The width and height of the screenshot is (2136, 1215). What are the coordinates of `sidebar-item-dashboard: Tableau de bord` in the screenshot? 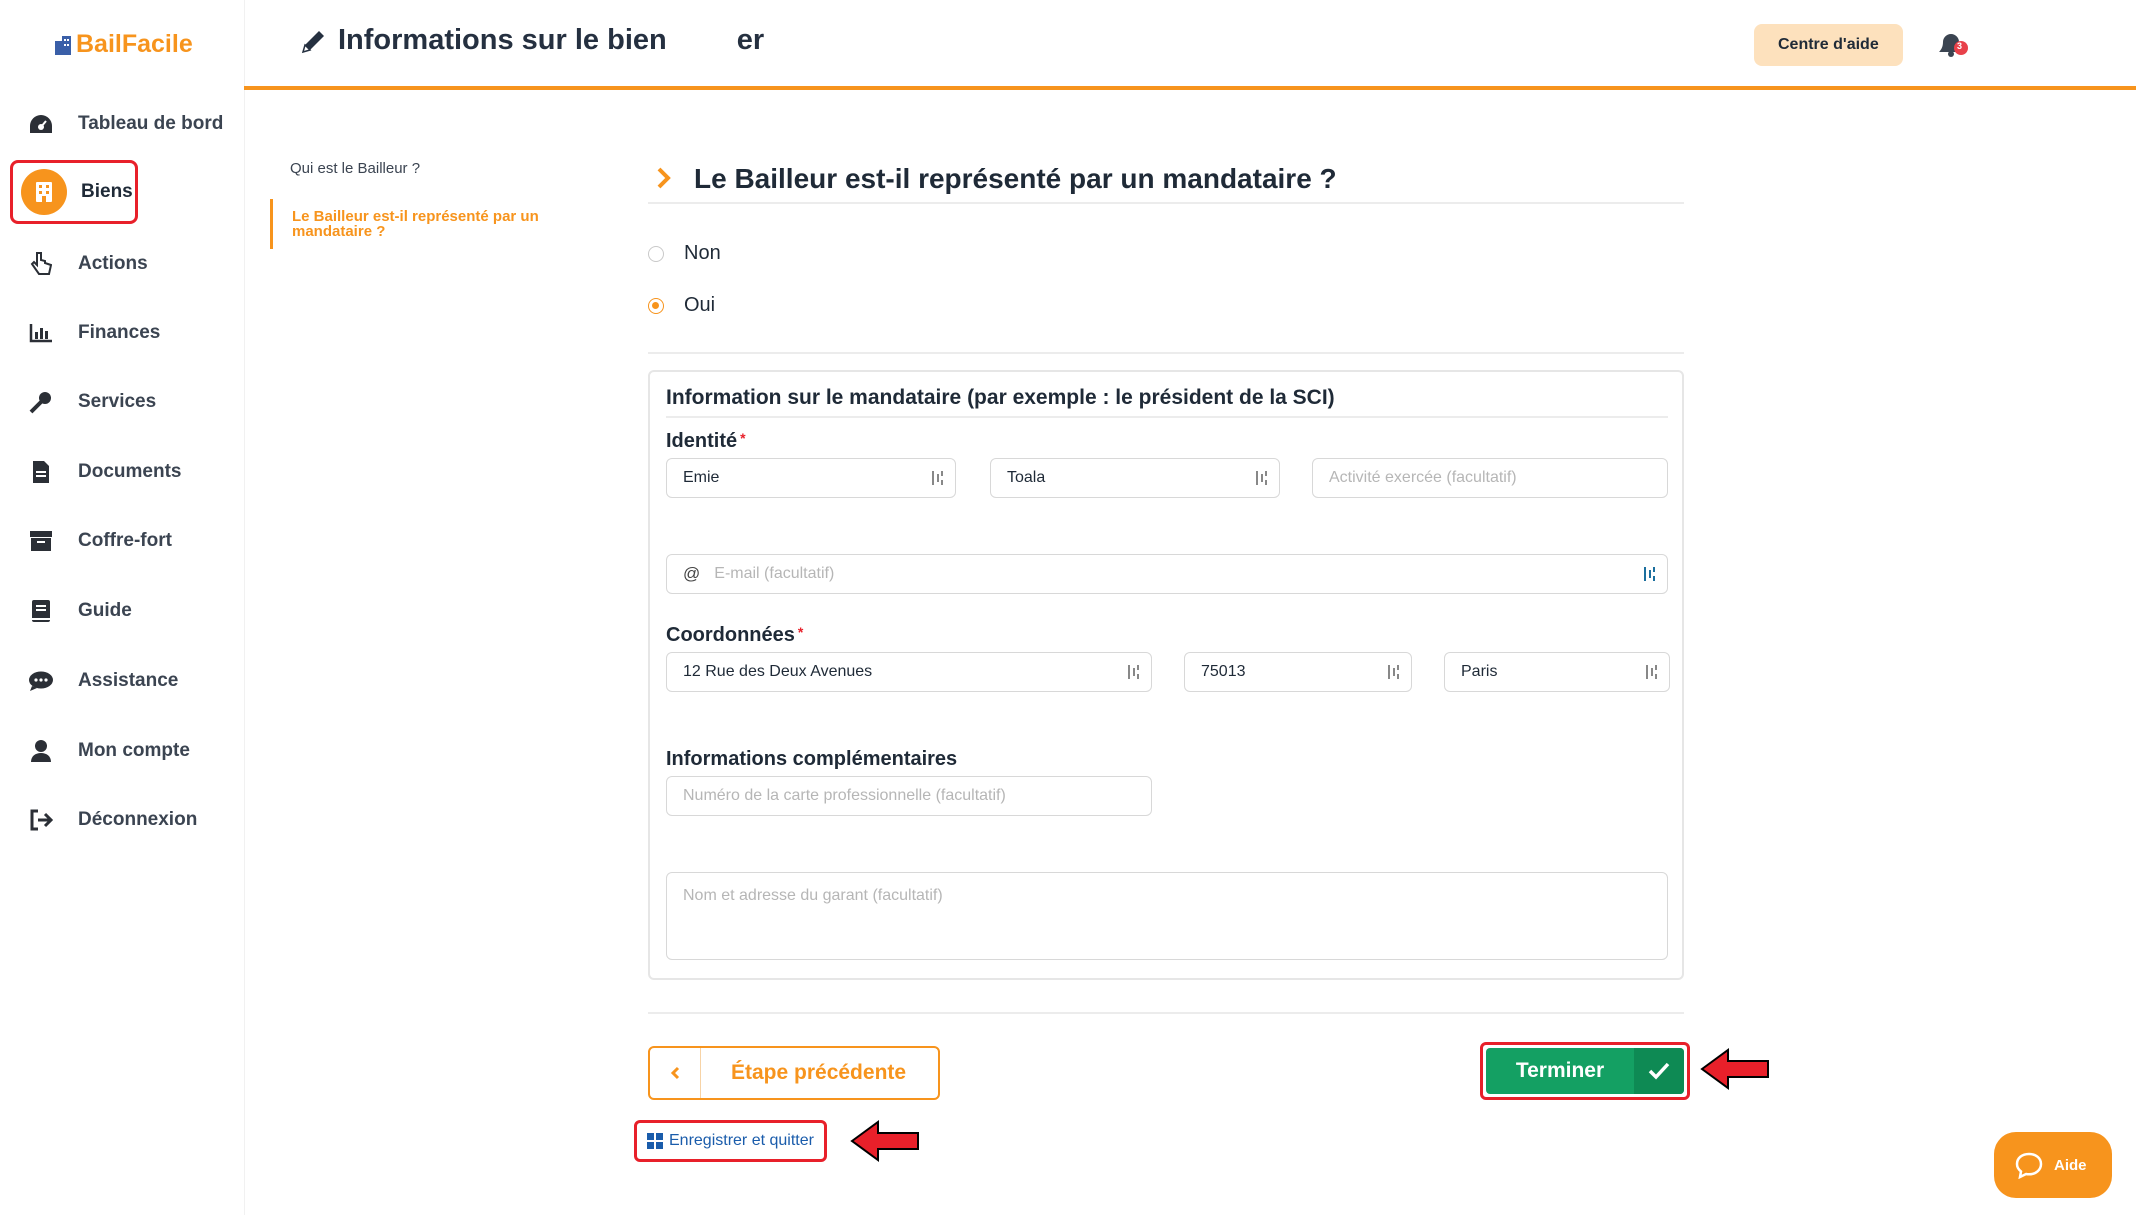 It's located at (124, 124).